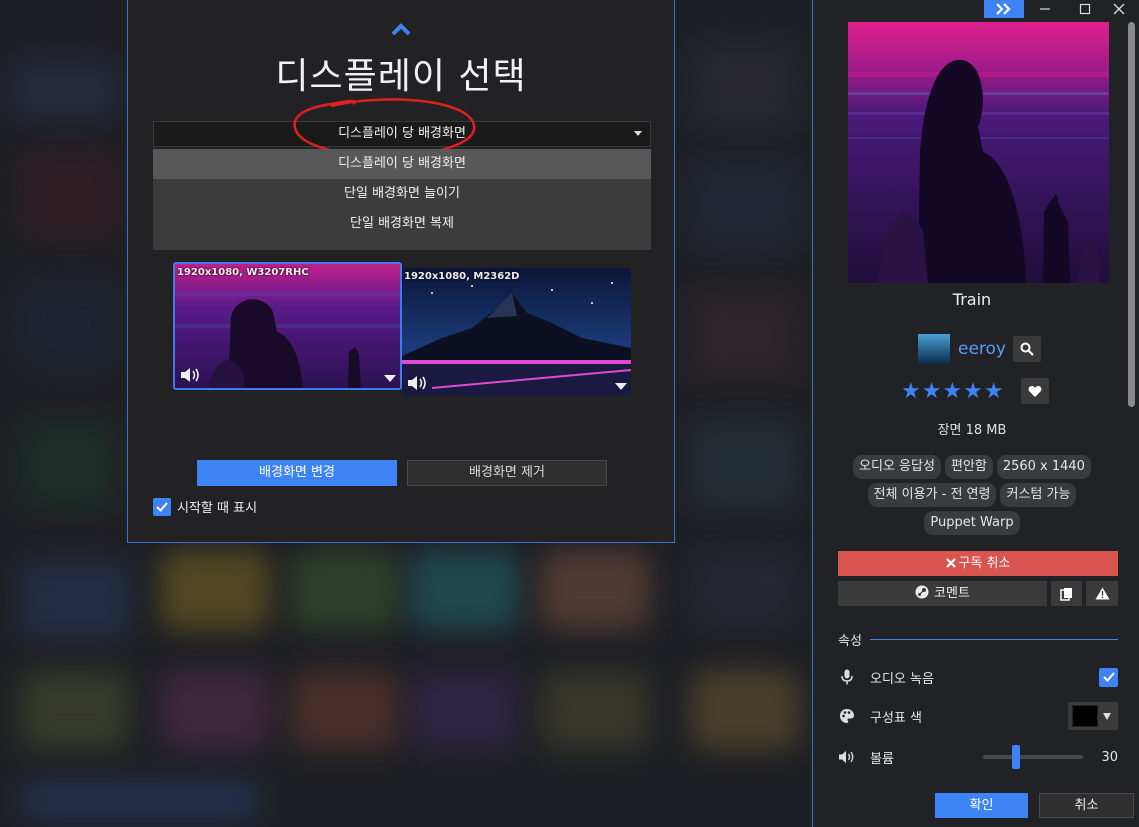  What do you see at coordinates (390, 378) in the screenshot?
I see `monitor-1-menu-caret-icon` at bounding box center [390, 378].